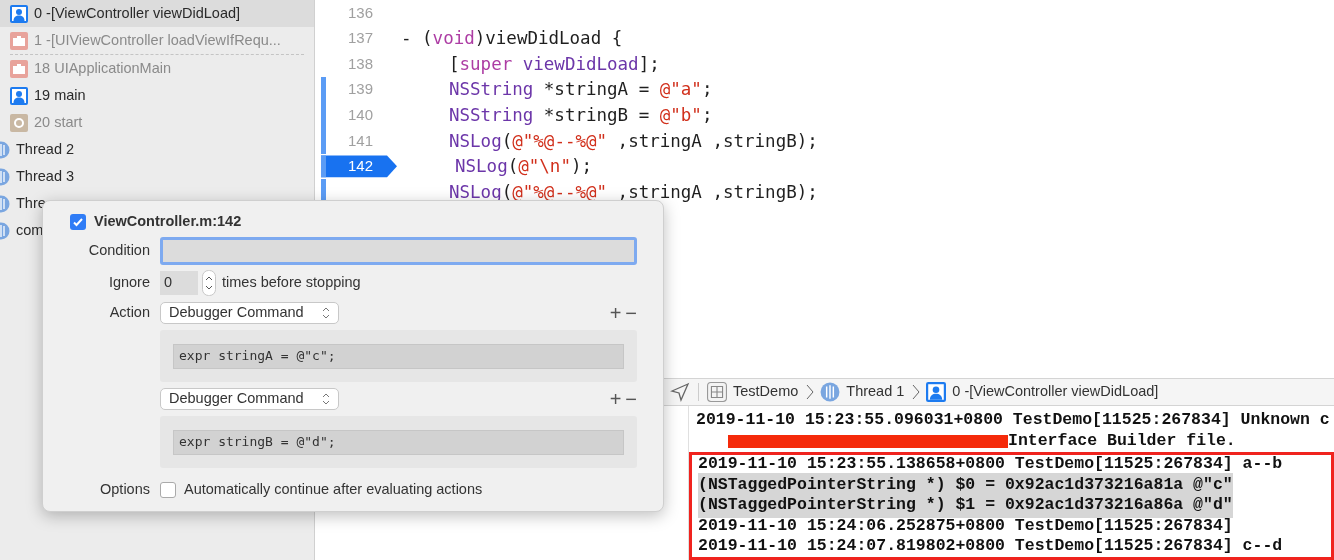 This screenshot has width=1334, height=560. What do you see at coordinates (124, 489) in the screenshot?
I see `field-label: Options` at bounding box center [124, 489].